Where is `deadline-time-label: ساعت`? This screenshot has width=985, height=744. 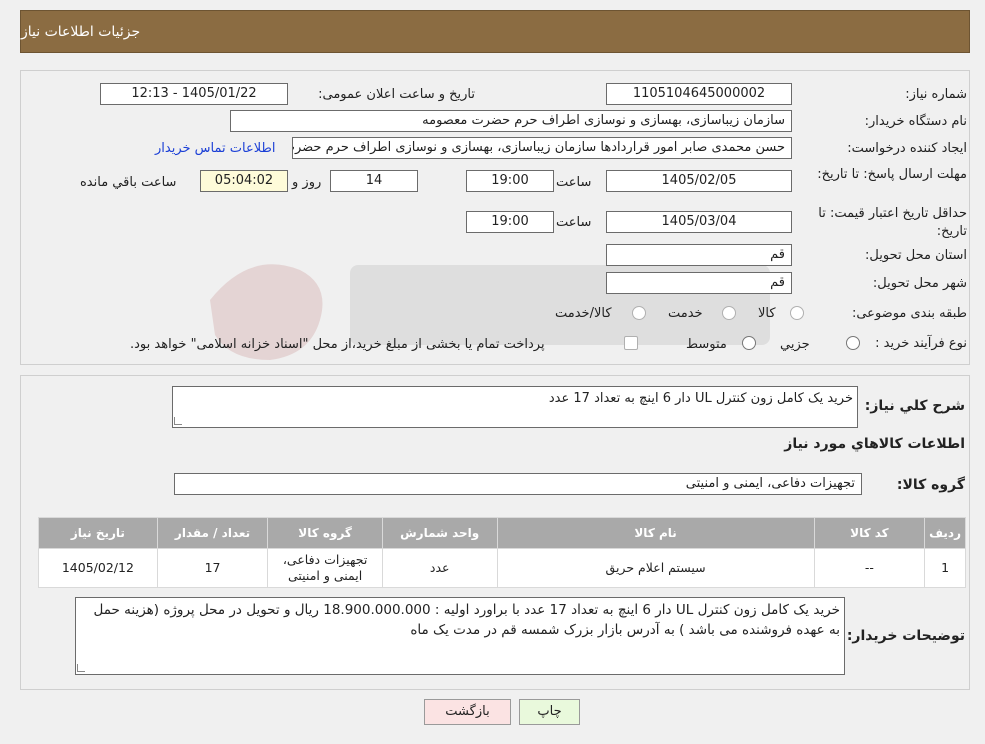 deadline-time-label: ساعت is located at coordinates (574, 182).